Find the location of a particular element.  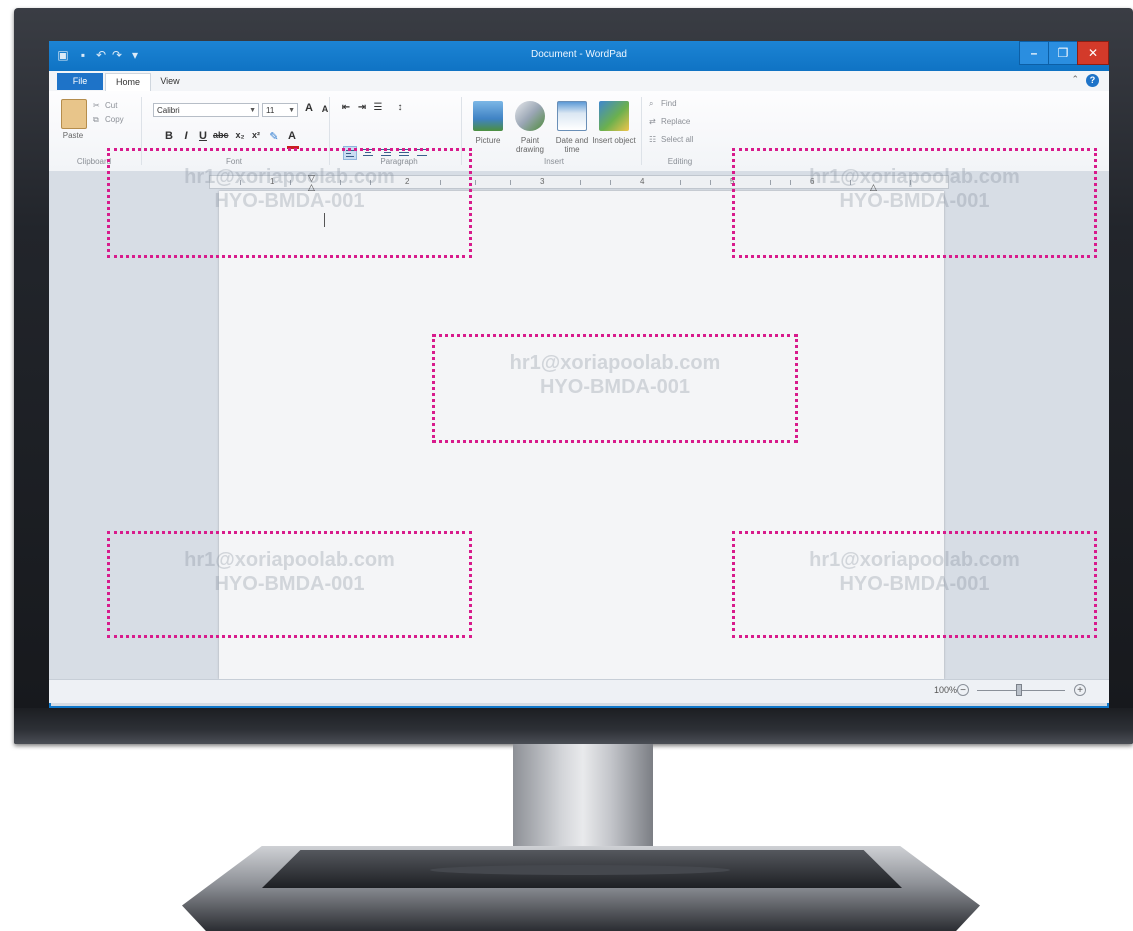

decrease-indent-icon: ⇤ is located at coordinates (346, 107).